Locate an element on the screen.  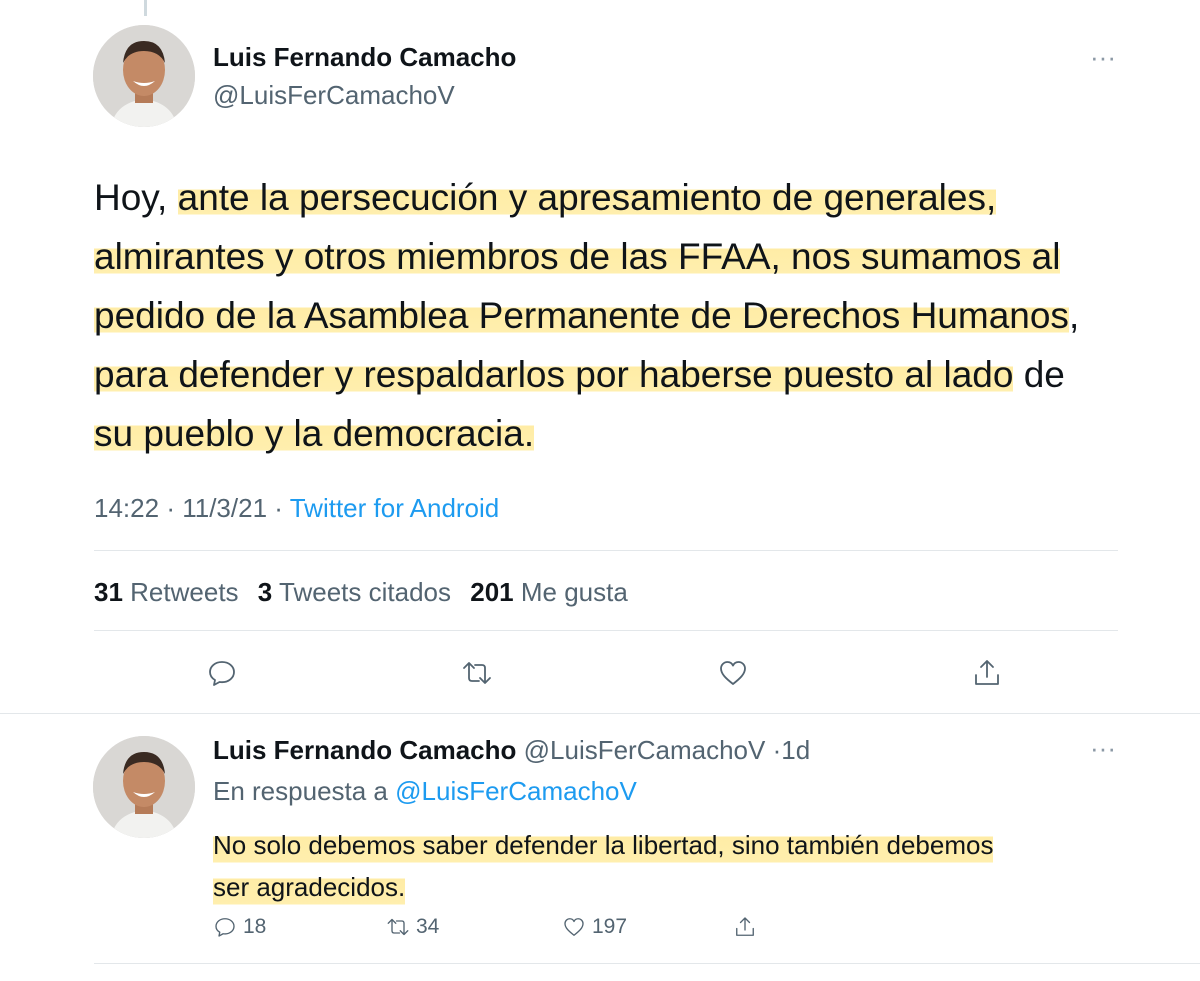
like-button: 197 is located at coordinates (594, 927).